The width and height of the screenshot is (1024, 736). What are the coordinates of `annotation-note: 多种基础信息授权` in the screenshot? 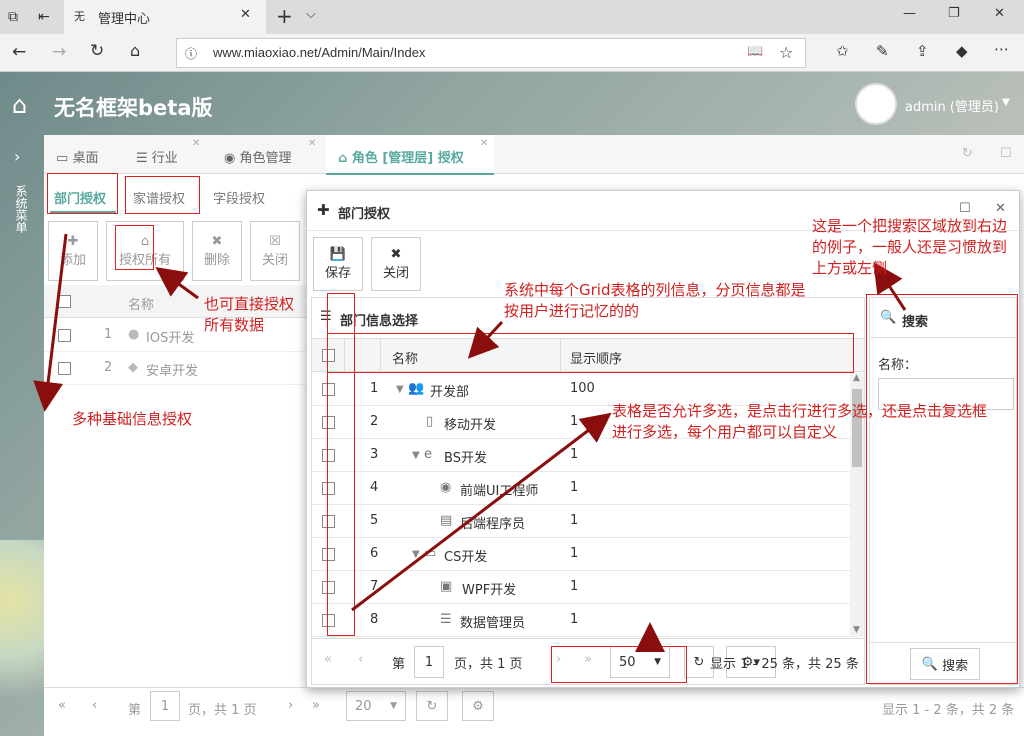 It's located at (132, 419).